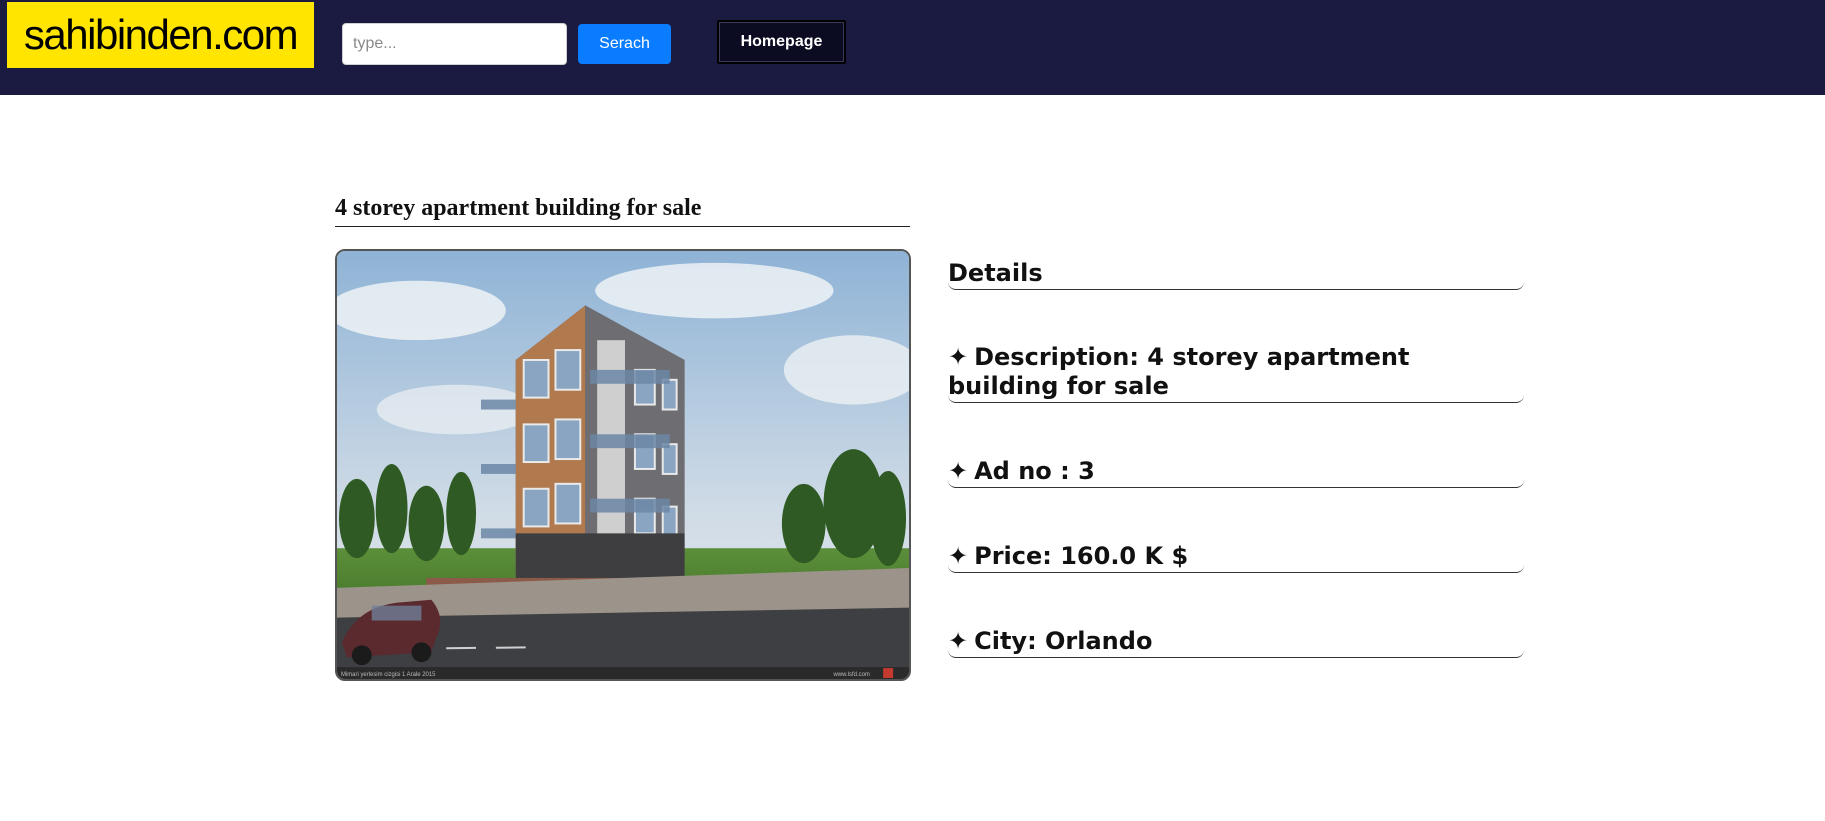 The image size is (1825, 821). Describe the element at coordinates (1236, 642) in the screenshot. I see `detail-city: ✦ City: Orlando` at that location.